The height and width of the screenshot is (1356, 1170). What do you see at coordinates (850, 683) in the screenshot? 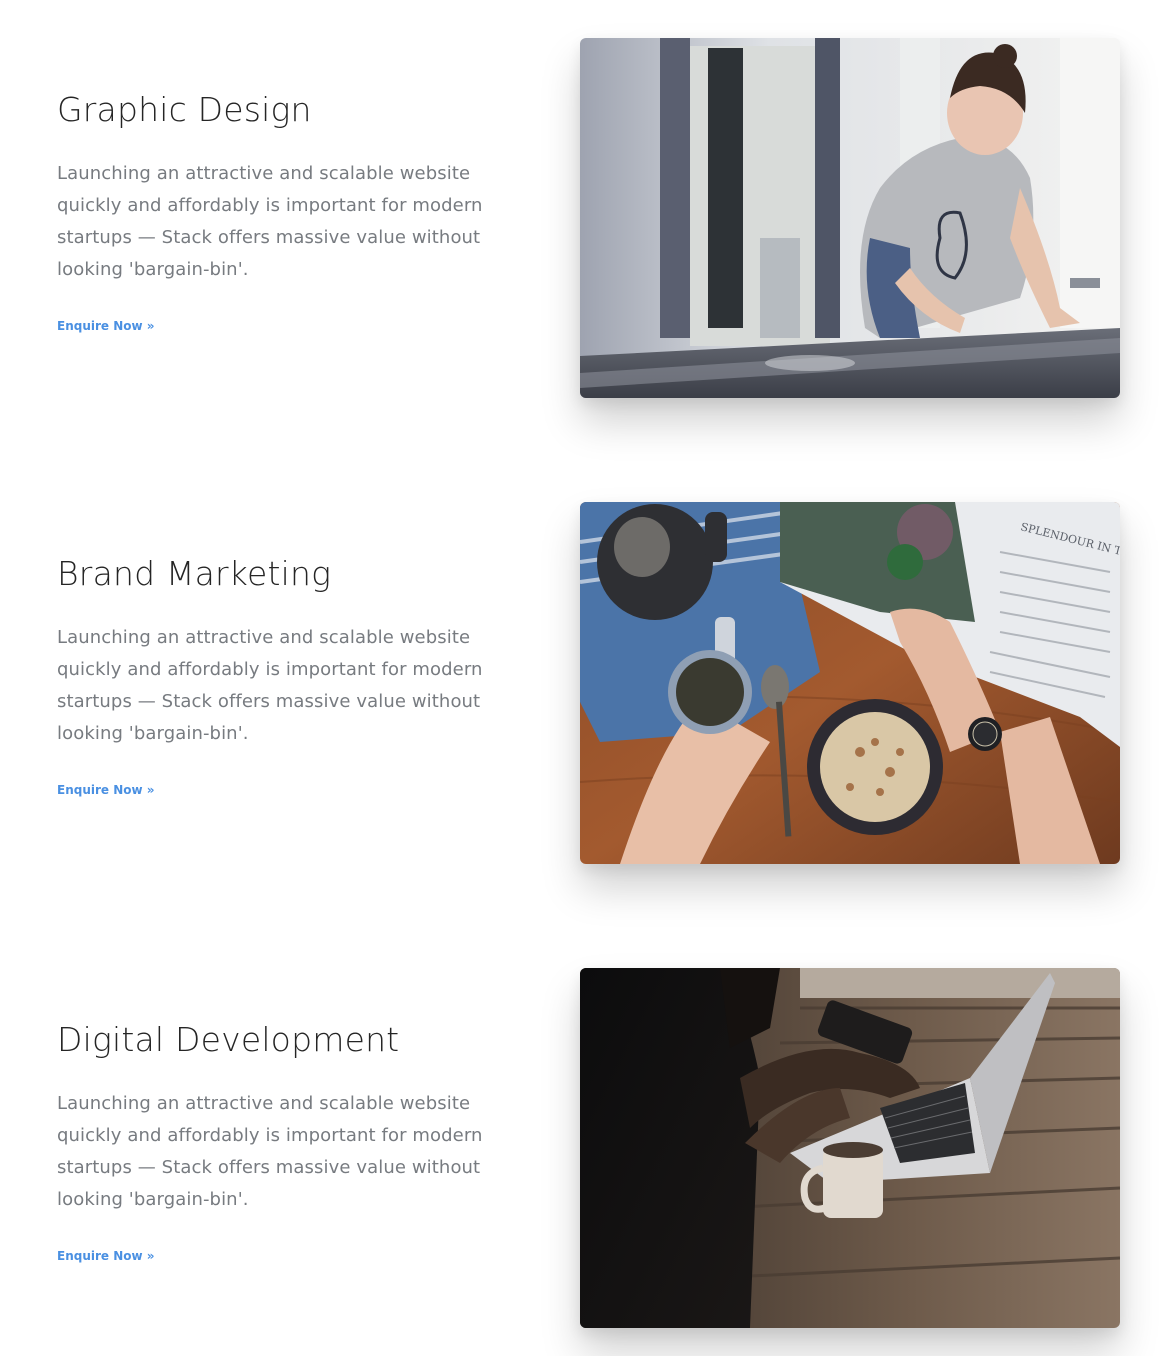
I see `coffee-and-magazine-photo: SPLENDOUR IN THE GRASS` at bounding box center [850, 683].